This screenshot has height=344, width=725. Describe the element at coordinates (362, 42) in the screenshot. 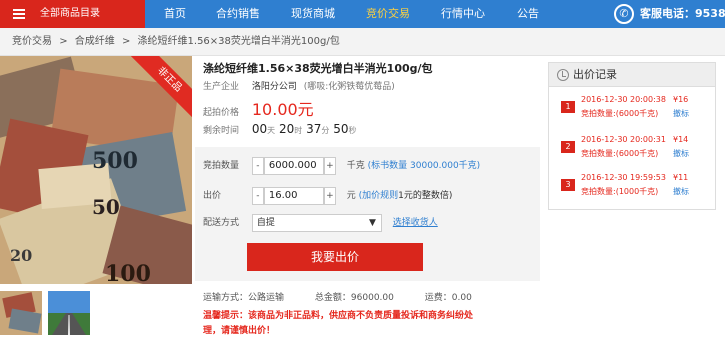

I see `breadcrumb: 竞价交易 > 合成纤维 > 涤纶短纤维1.56×38荧光增白半消光100g/包` at that location.